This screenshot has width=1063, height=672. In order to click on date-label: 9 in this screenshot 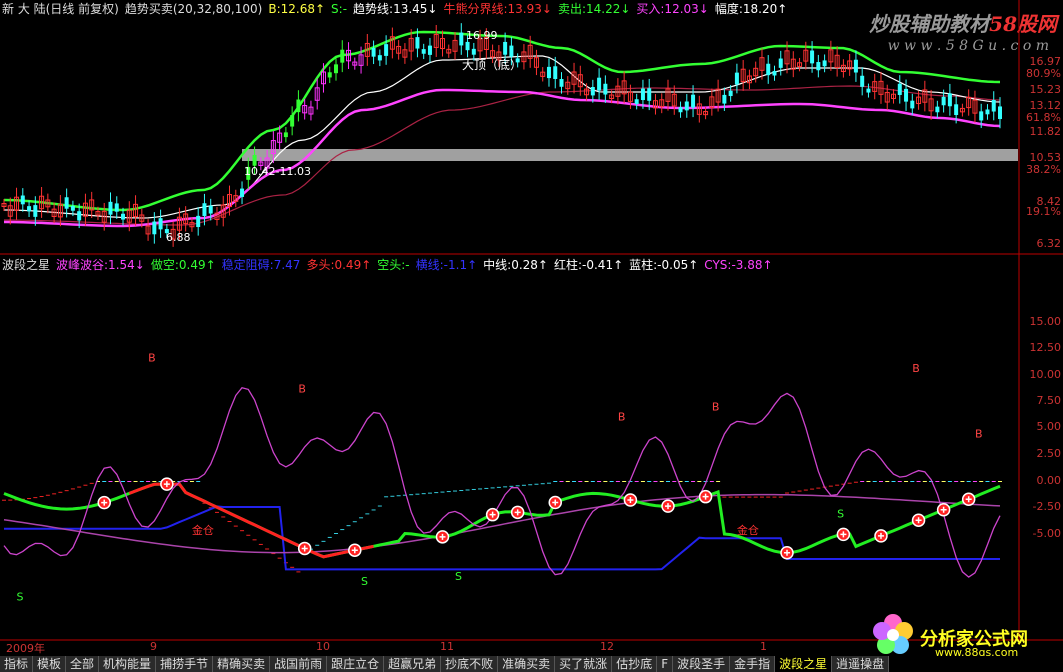, I will do `click(153, 646)`.